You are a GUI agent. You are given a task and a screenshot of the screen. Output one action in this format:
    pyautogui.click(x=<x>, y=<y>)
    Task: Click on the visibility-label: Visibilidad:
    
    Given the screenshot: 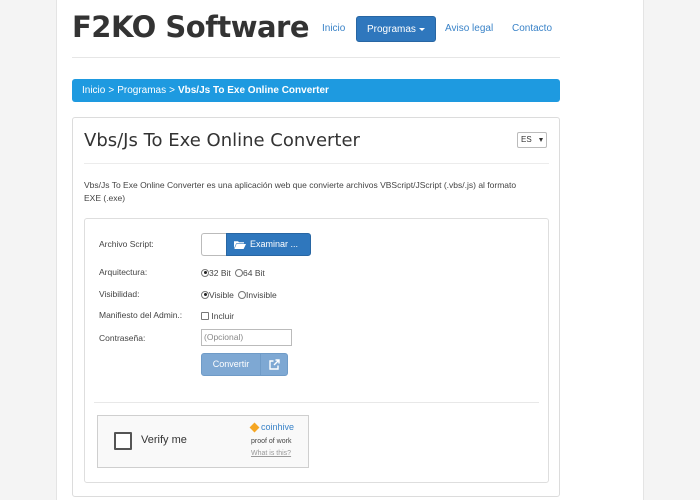 What is the action you would take?
    pyautogui.click(x=119, y=294)
    